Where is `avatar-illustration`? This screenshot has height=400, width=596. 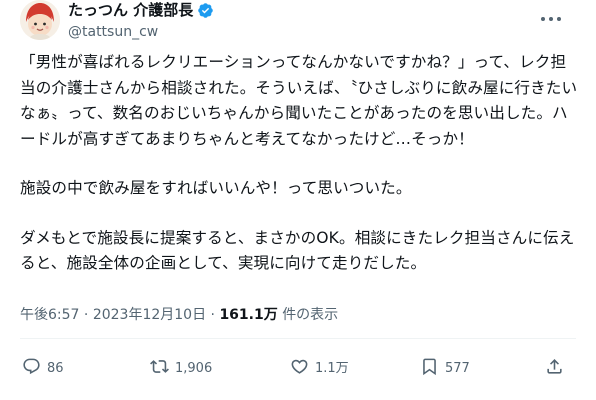 avatar-illustration is located at coordinates (40, 20).